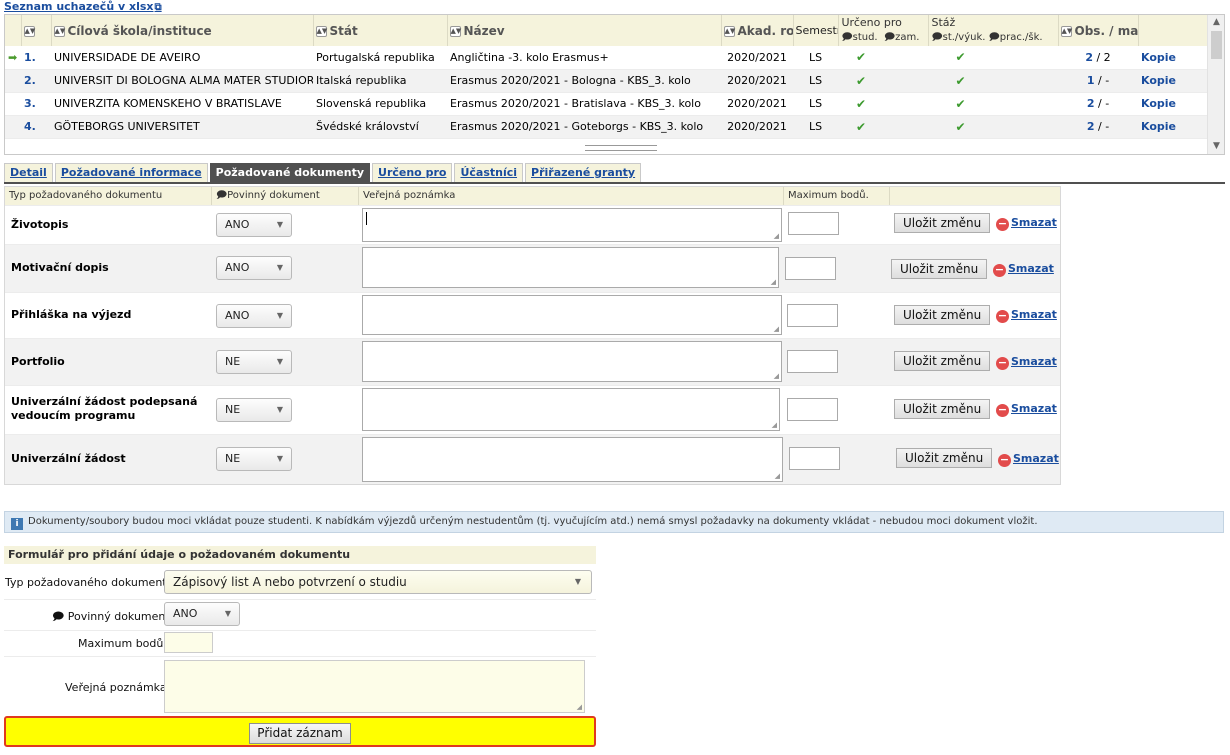 The width and height of the screenshot is (1230, 755). I want to click on col-year: ▲▼Akad. rok, so click(757, 30).